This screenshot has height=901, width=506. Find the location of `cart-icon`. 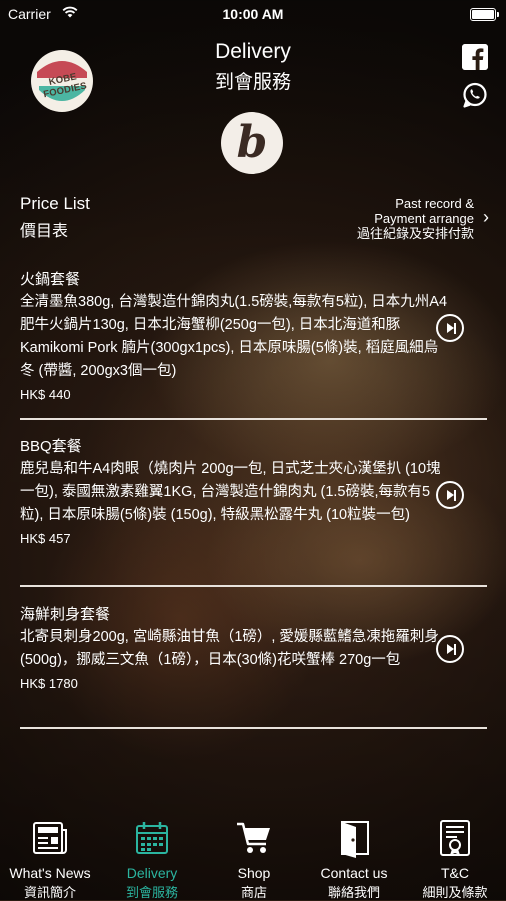

cart-icon is located at coordinates (253, 837).